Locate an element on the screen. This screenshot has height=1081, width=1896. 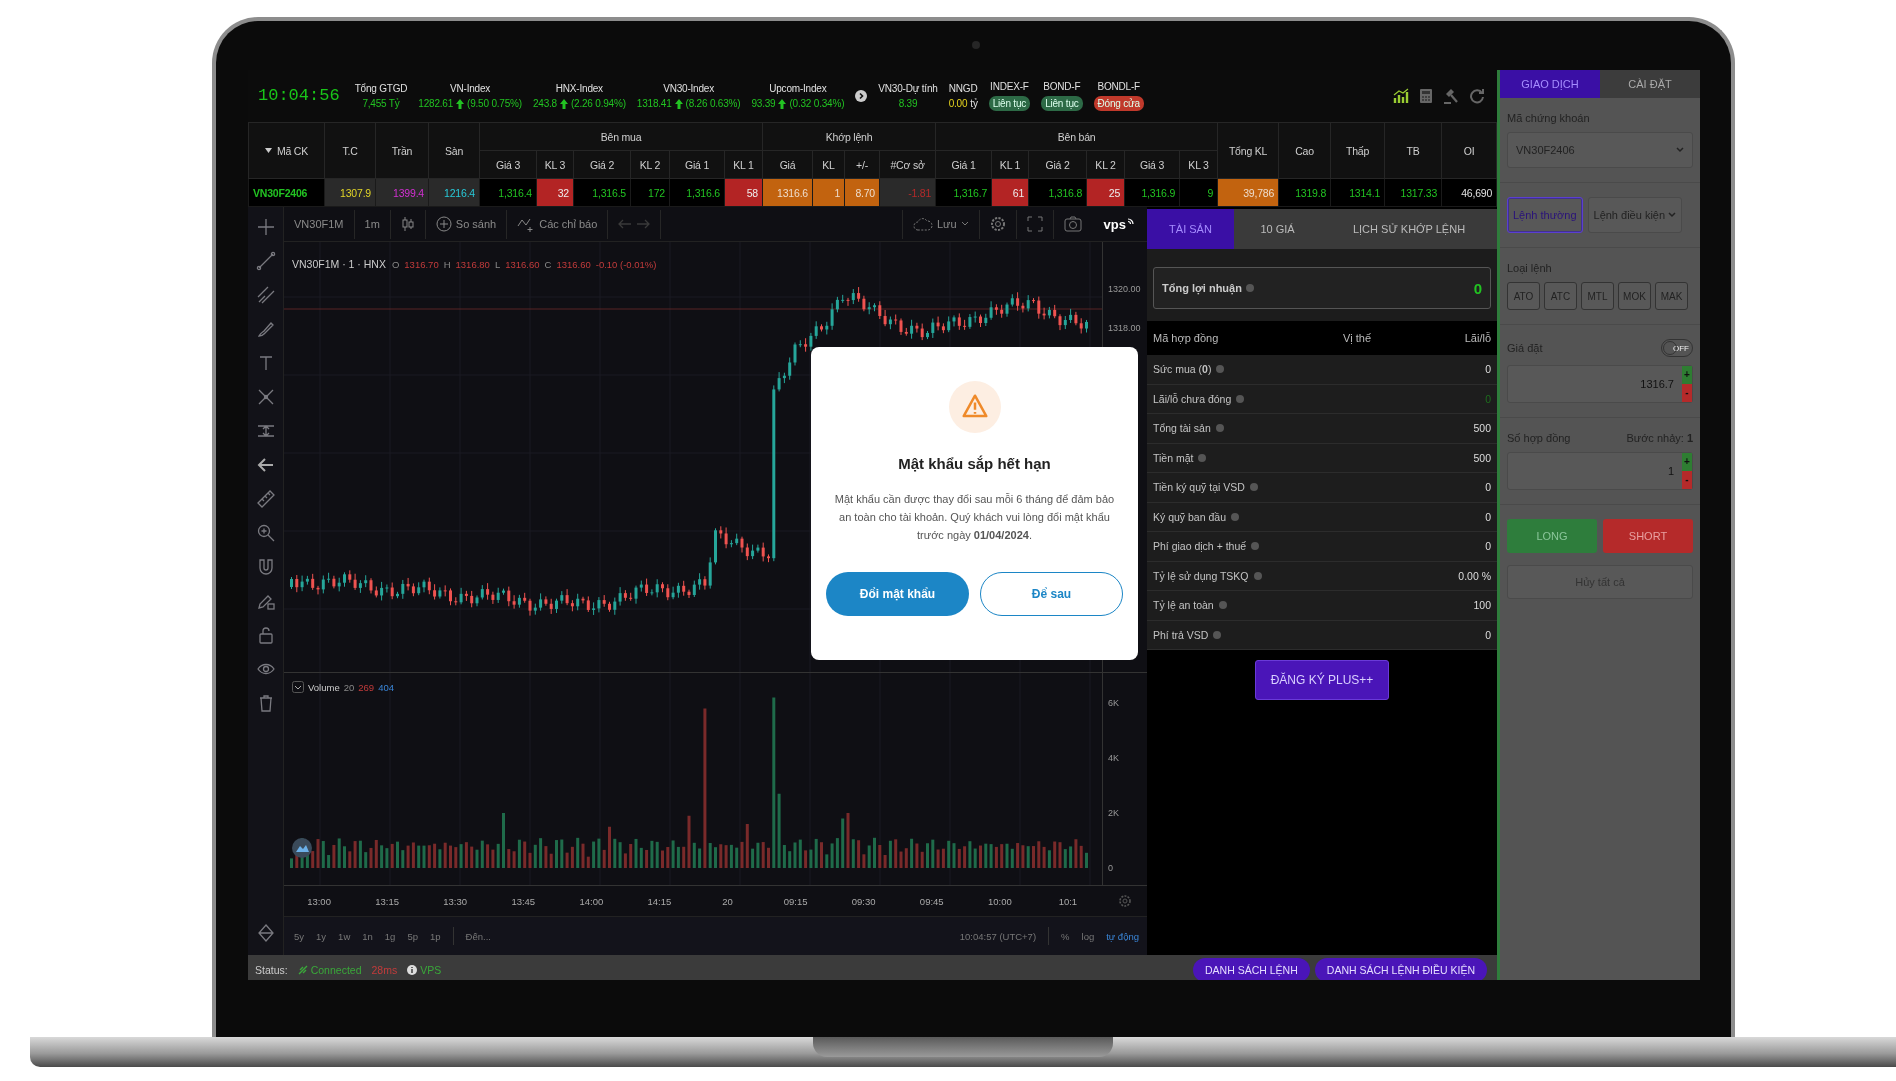
scale-option: tự động is located at coordinates (1122, 936).